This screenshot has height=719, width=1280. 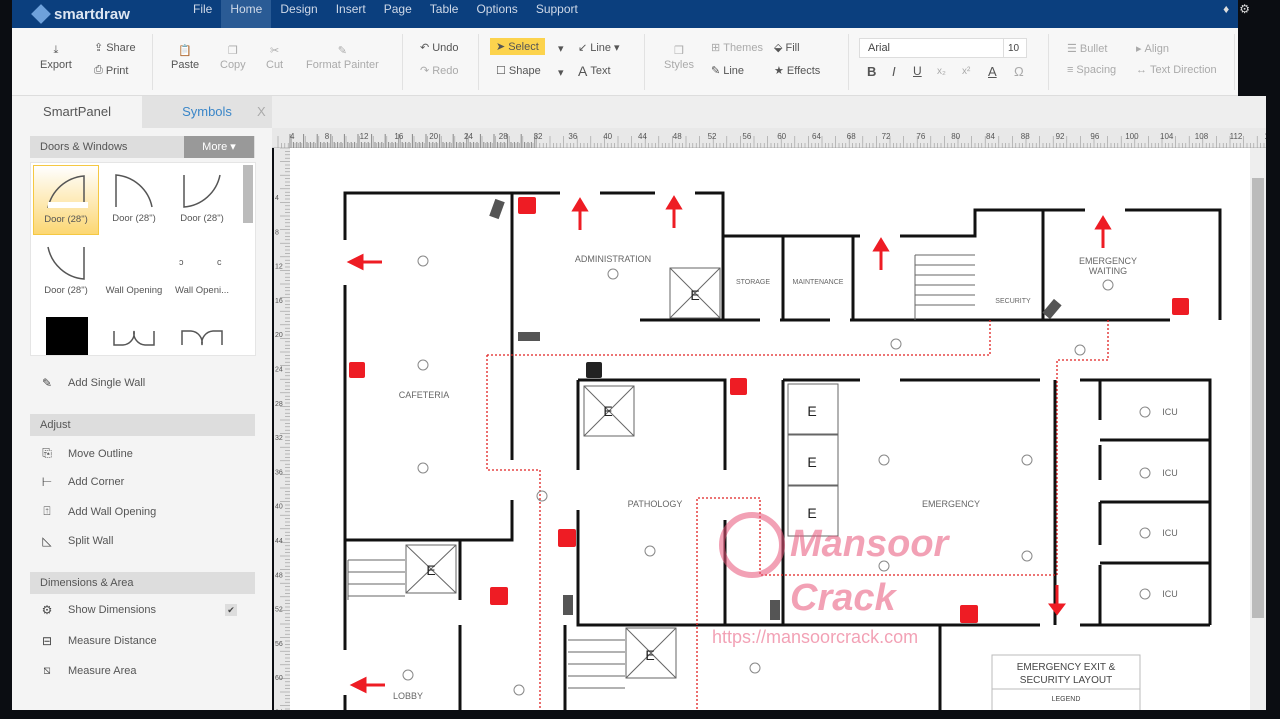 What do you see at coordinates (1066, 685) in the screenshot?
I see `legend-box: EMERGENCY EXIT & SECURITY LAYOUT LEGEND` at bounding box center [1066, 685].